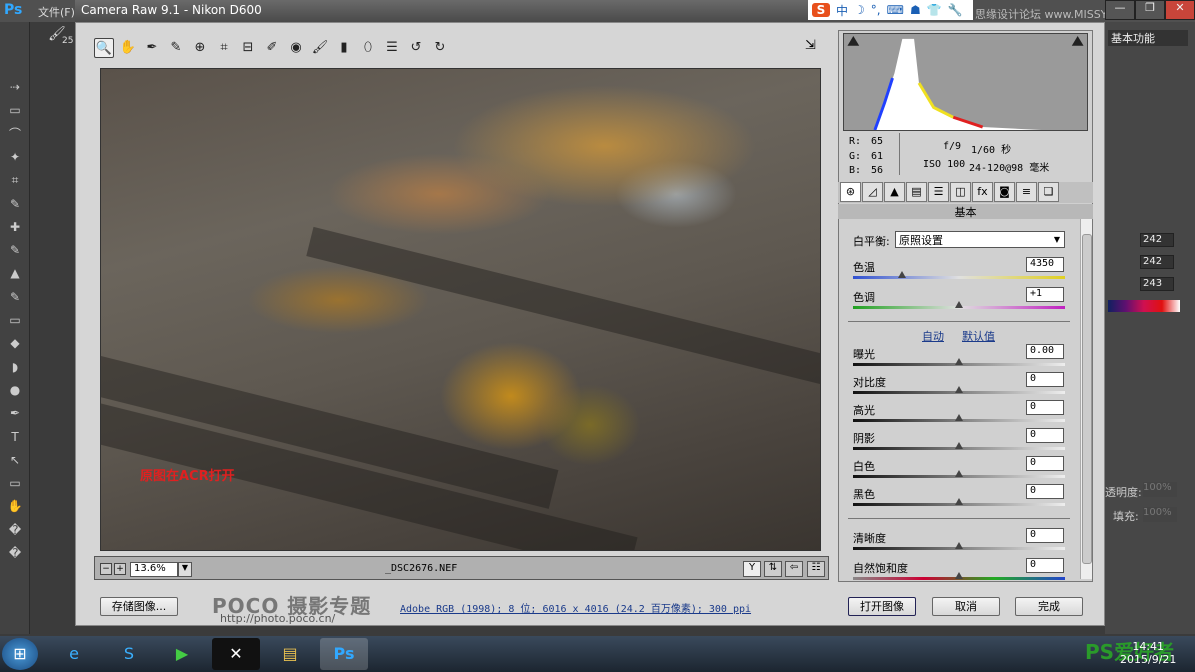 The image size is (1195, 672). Describe the element at coordinates (15, 437) in the screenshot. I see `ps-tool-icon: T` at that location.